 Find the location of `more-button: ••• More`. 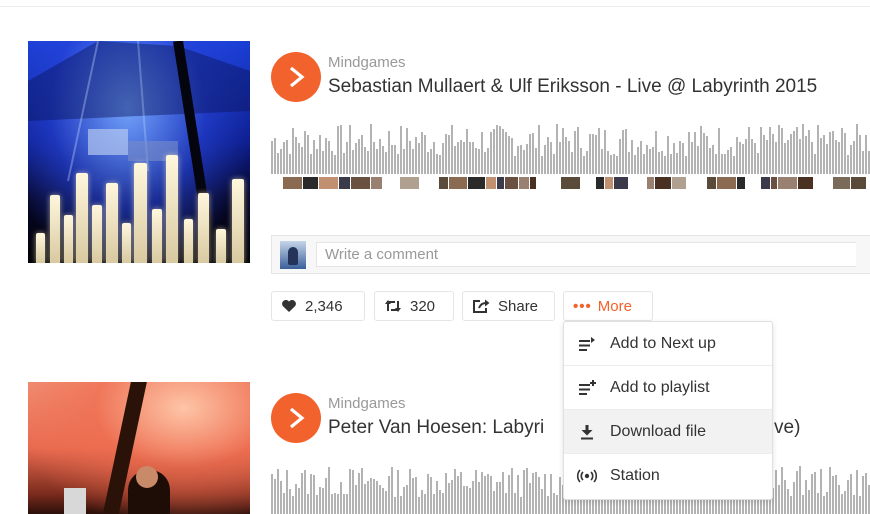

more-button: ••• More is located at coordinates (608, 306).